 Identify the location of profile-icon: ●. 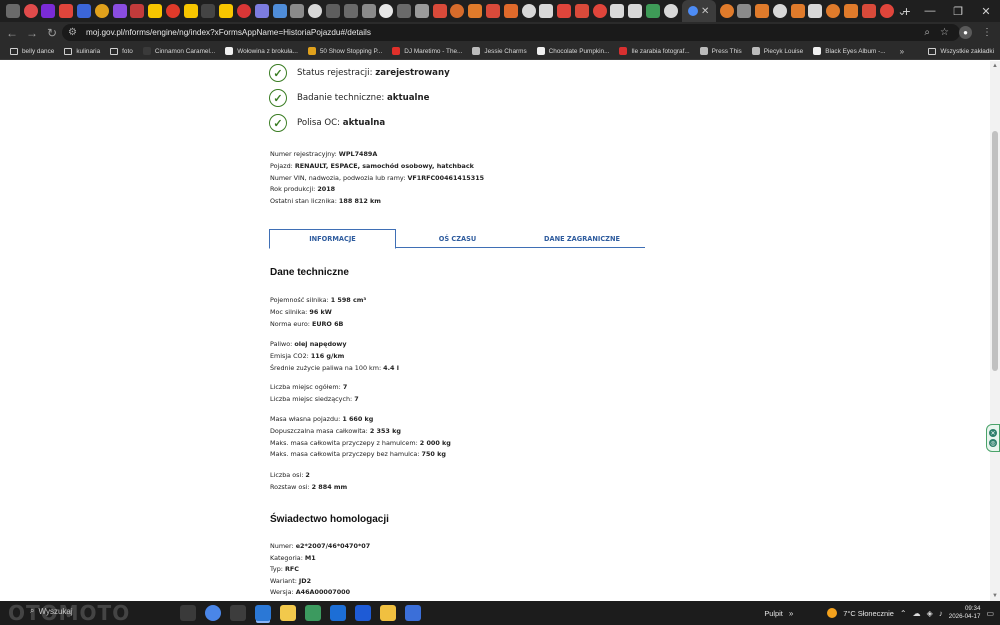
(965, 32).